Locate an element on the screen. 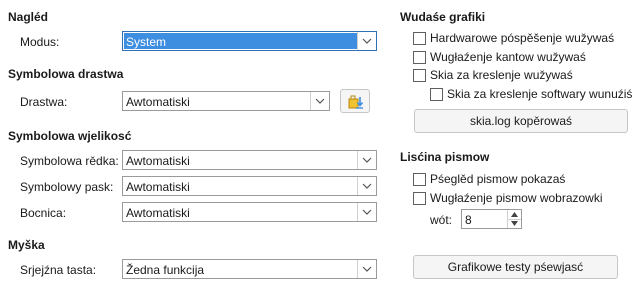  drastwa-value: Awtomatiski is located at coordinates (158, 102).